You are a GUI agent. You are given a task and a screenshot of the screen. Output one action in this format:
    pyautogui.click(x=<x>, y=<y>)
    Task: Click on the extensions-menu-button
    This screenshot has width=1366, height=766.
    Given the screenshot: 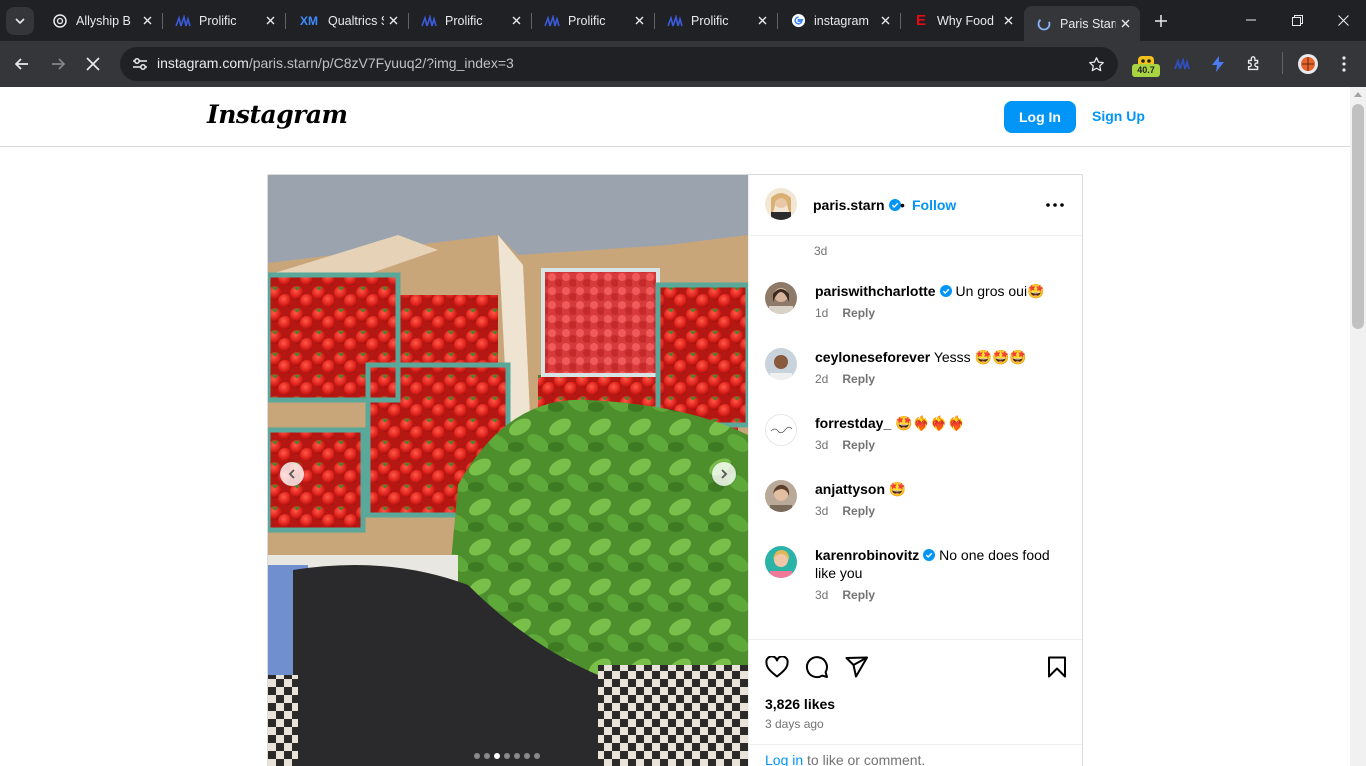 What is the action you would take?
    pyautogui.click(x=1254, y=64)
    